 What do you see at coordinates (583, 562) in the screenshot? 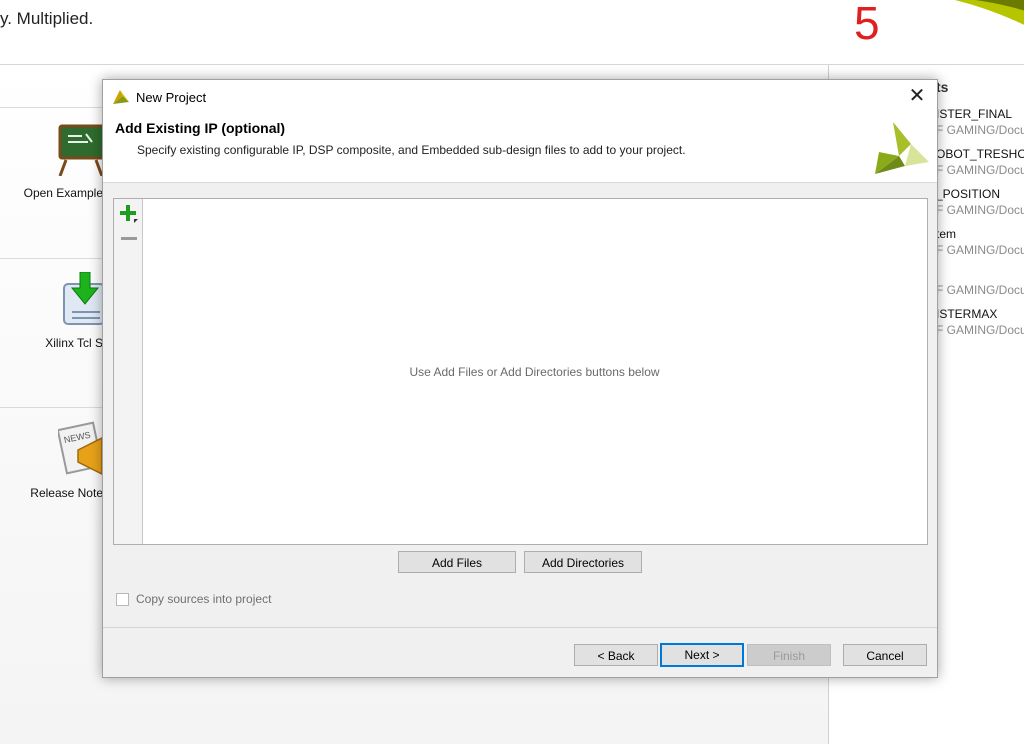
I see `add-directories-button: Add Directories` at bounding box center [583, 562].